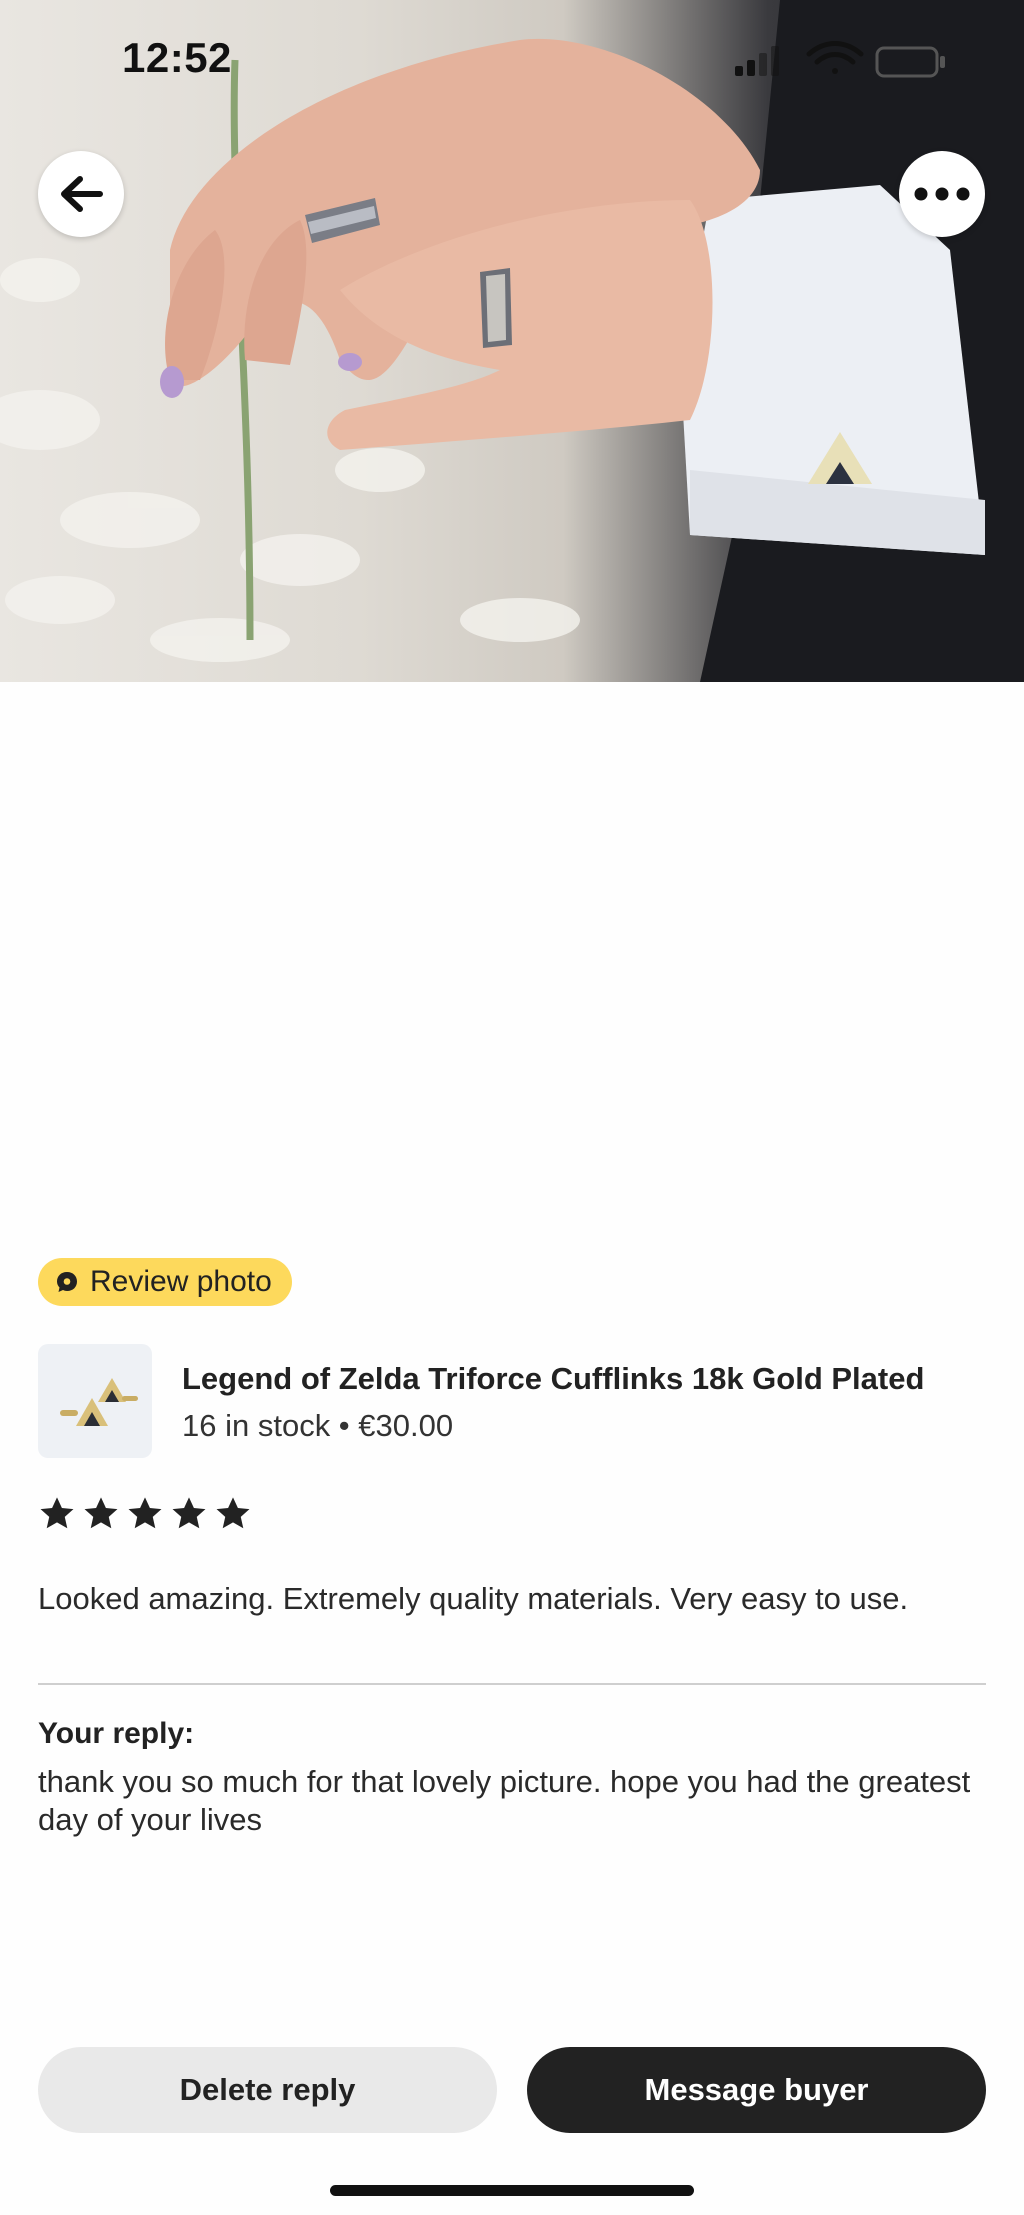 The height and width of the screenshot is (2215, 1024). I want to click on more-horizontal-icon, so click(942, 194).